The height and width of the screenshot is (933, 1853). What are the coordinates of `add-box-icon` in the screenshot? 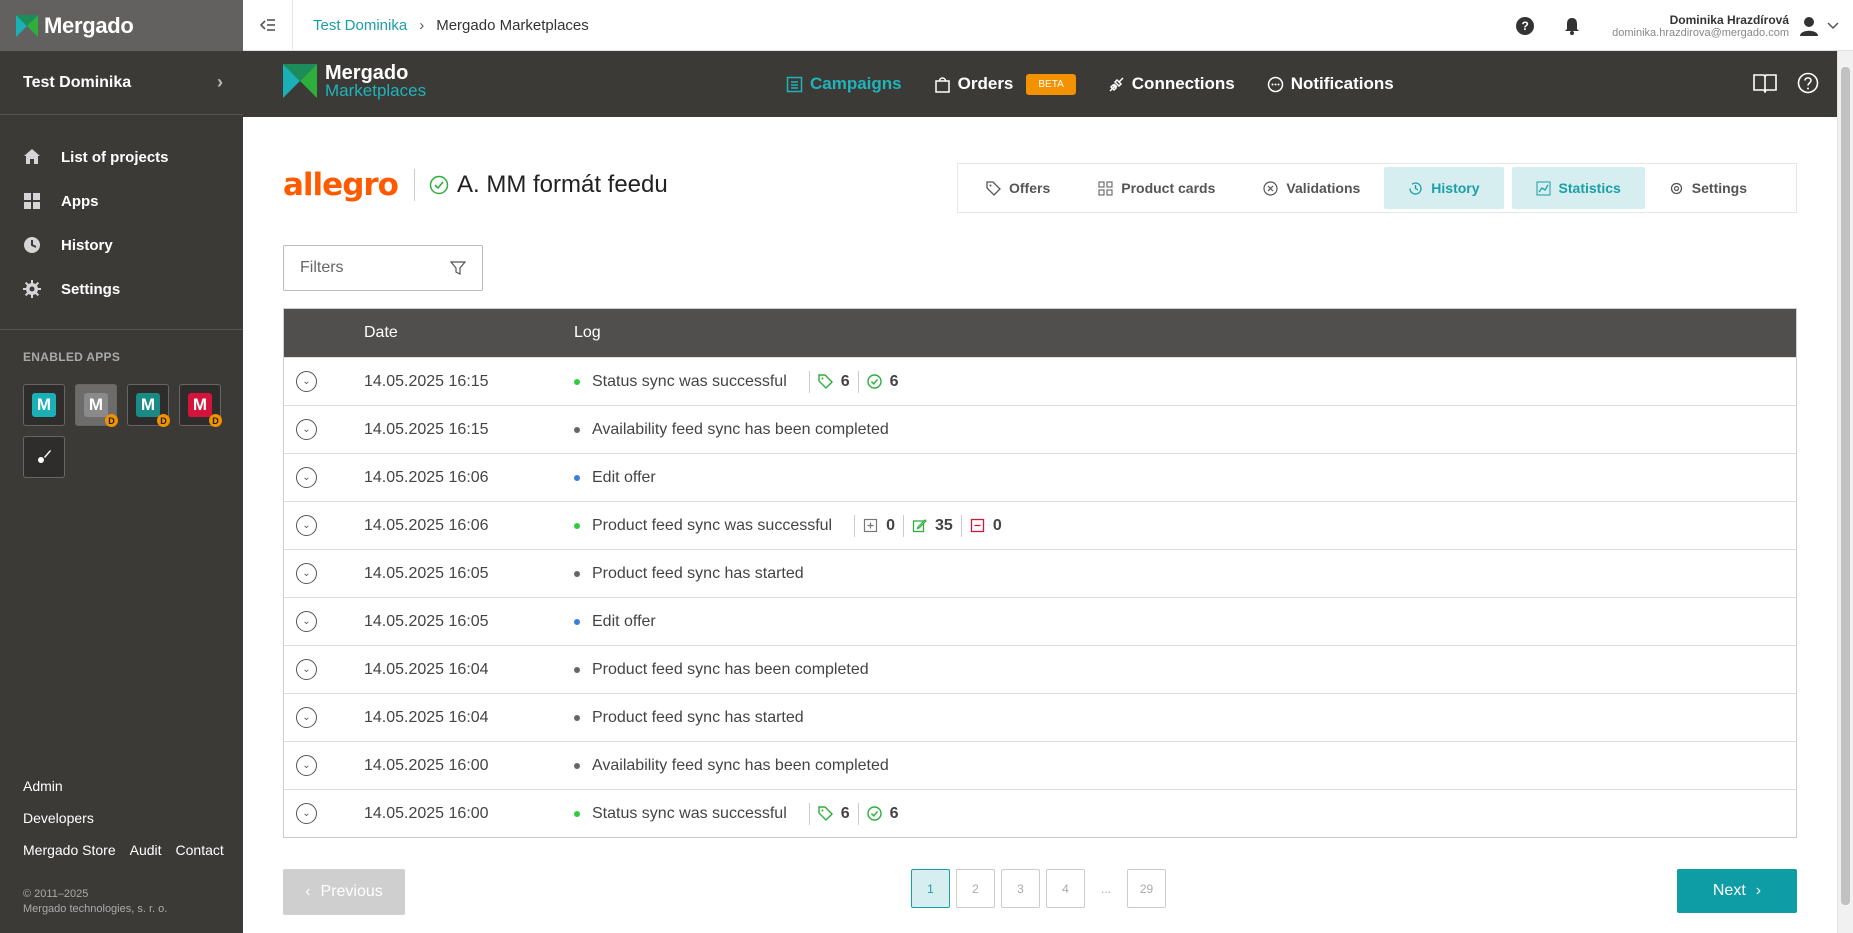 It's located at (870, 525).